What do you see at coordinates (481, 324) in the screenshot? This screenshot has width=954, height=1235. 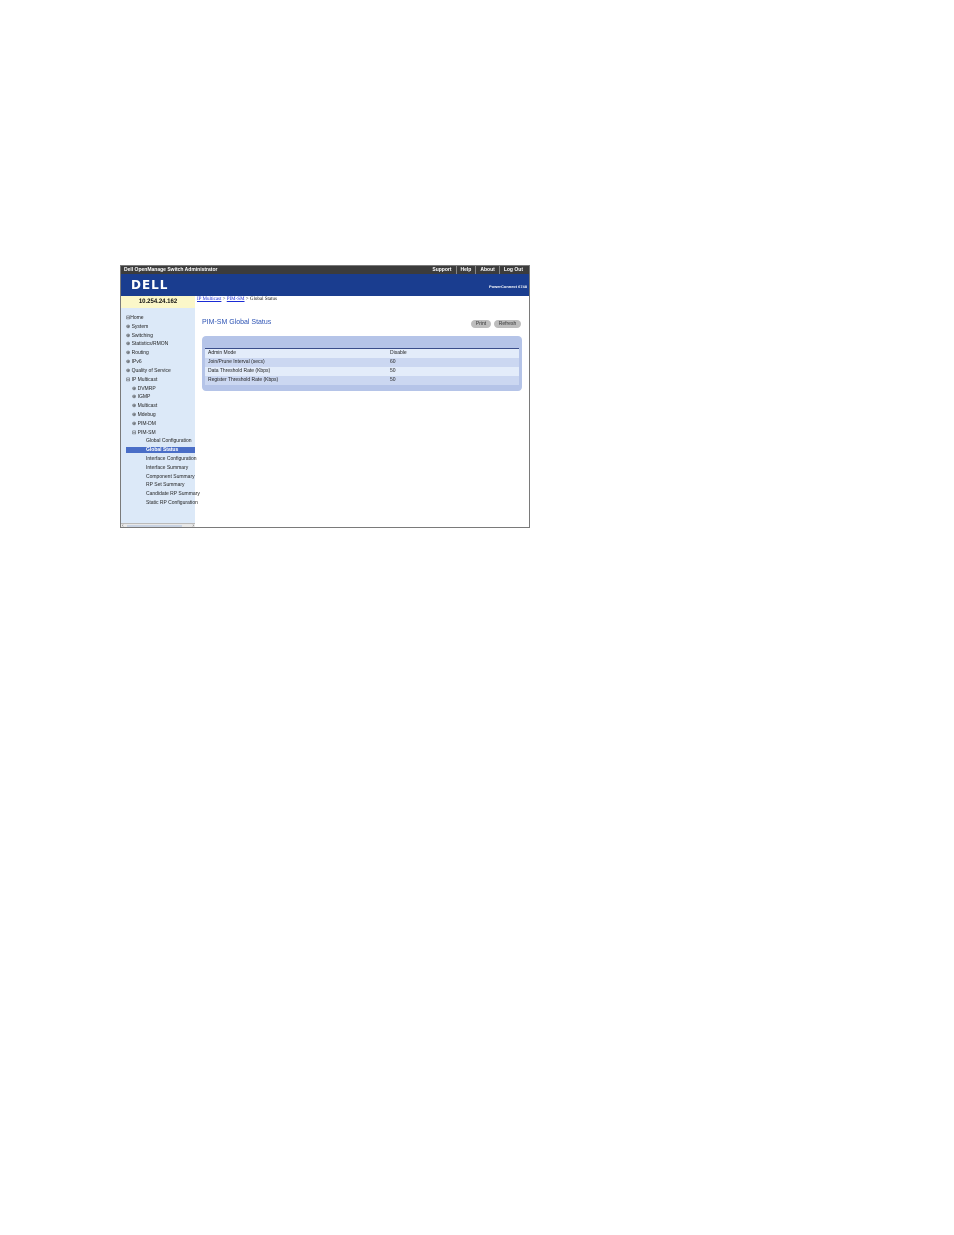 I see `print-button: Print` at bounding box center [481, 324].